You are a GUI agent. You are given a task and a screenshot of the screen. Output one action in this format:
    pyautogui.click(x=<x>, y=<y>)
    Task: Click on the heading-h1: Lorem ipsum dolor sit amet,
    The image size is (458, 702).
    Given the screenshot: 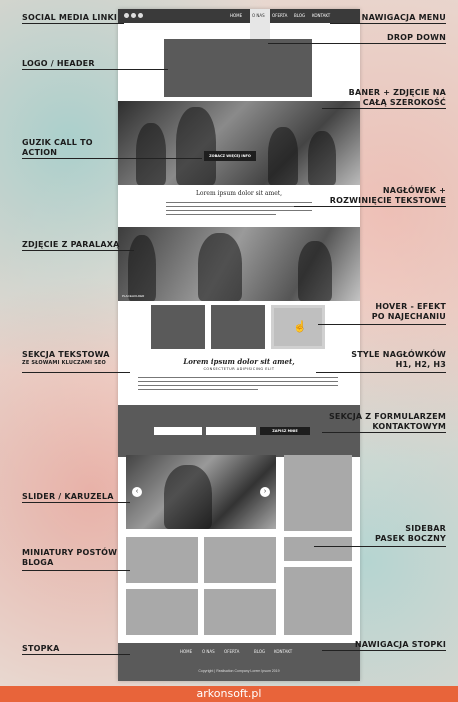 What is the action you would take?
    pyautogui.click(x=239, y=361)
    